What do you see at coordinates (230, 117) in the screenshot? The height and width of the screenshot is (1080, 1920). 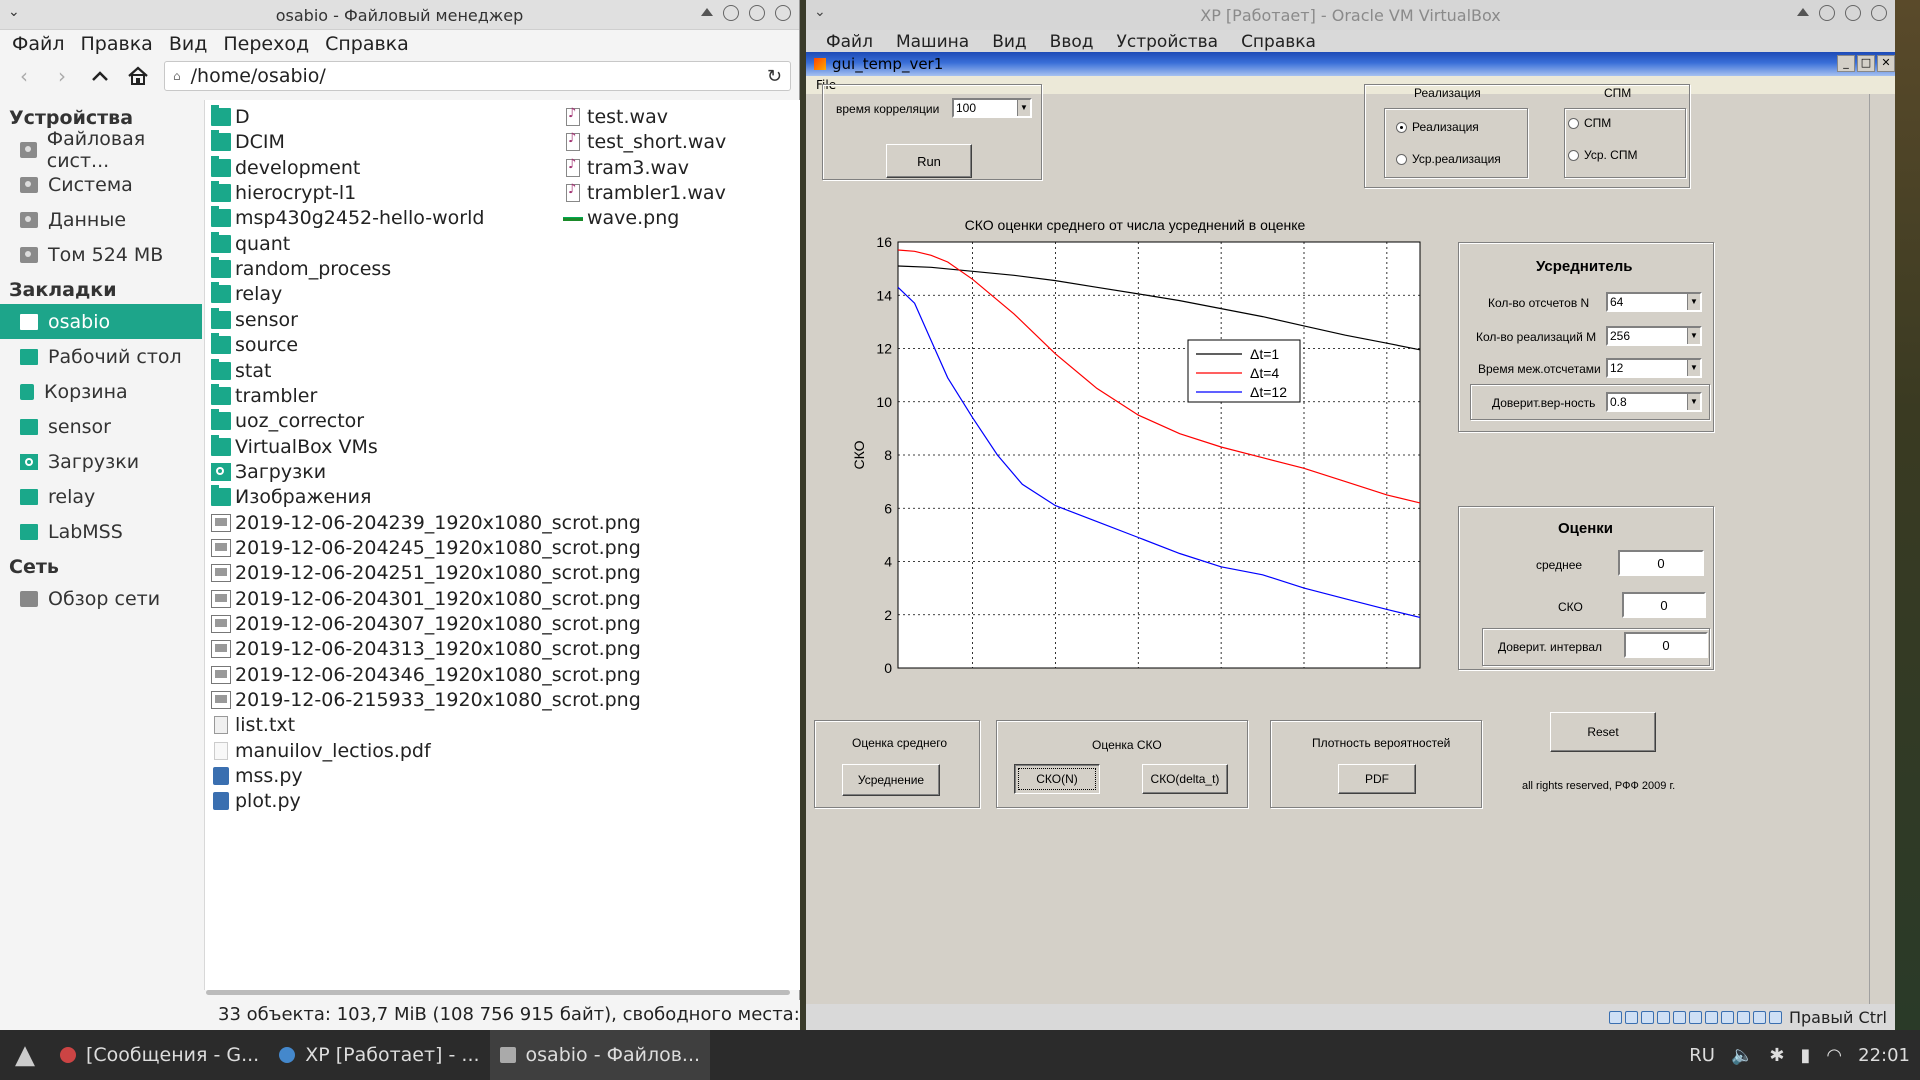 I see `file-item: D` at bounding box center [230, 117].